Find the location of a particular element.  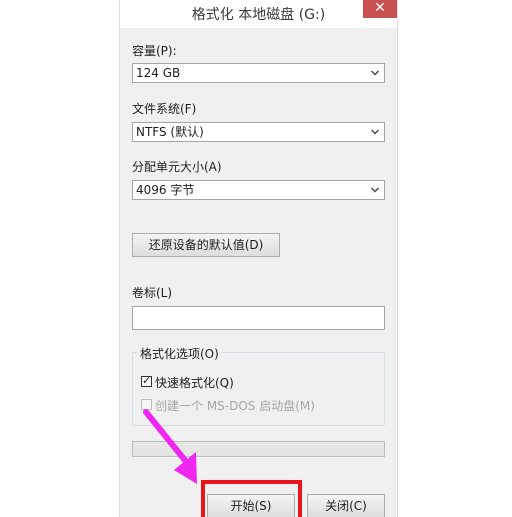

volume-label-input is located at coordinates (258, 318).